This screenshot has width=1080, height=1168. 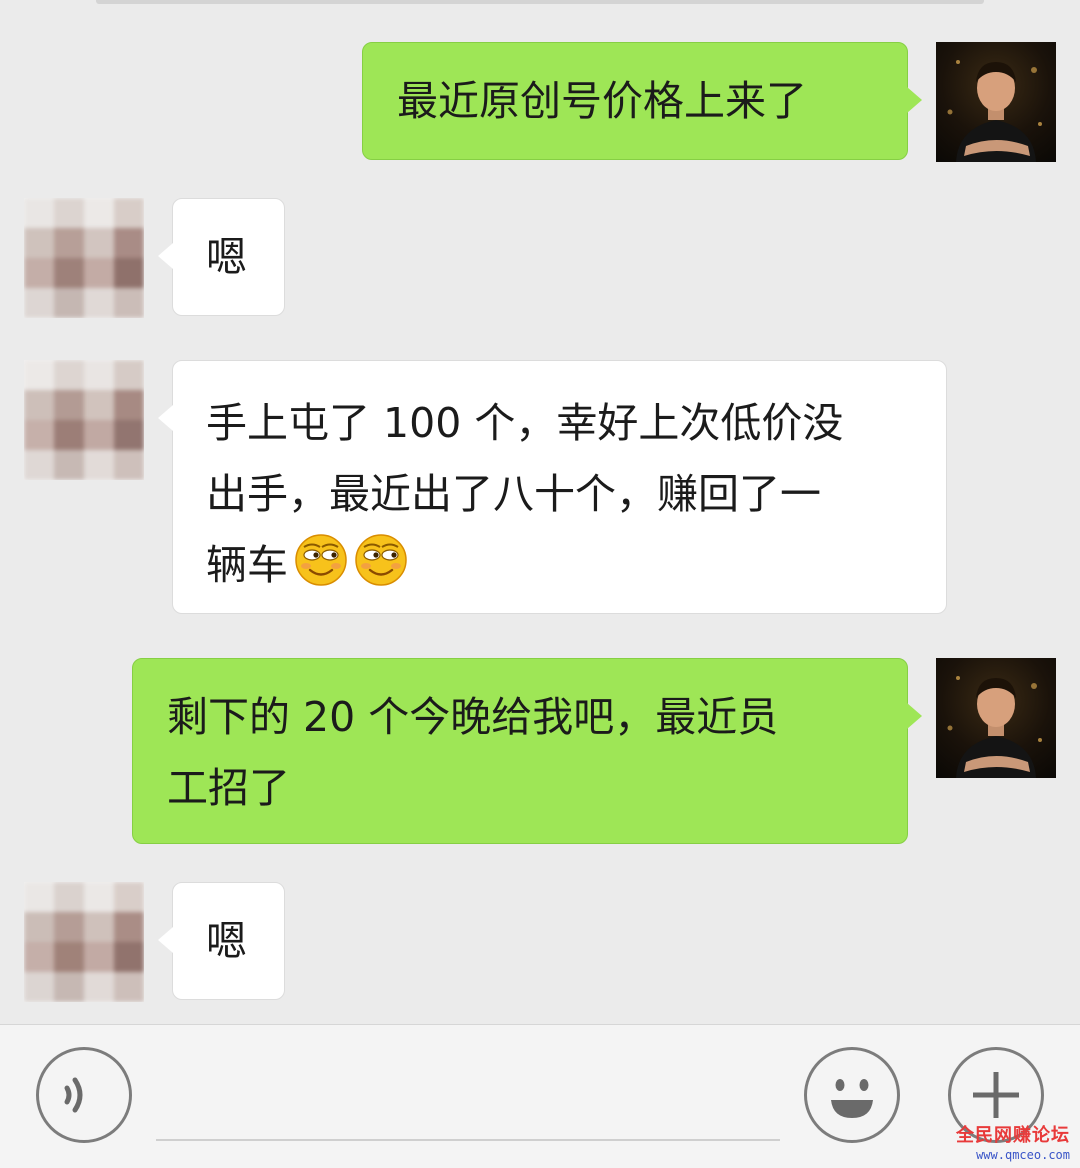 I want to click on emoji-face-icon, so click(x=852, y=1098).